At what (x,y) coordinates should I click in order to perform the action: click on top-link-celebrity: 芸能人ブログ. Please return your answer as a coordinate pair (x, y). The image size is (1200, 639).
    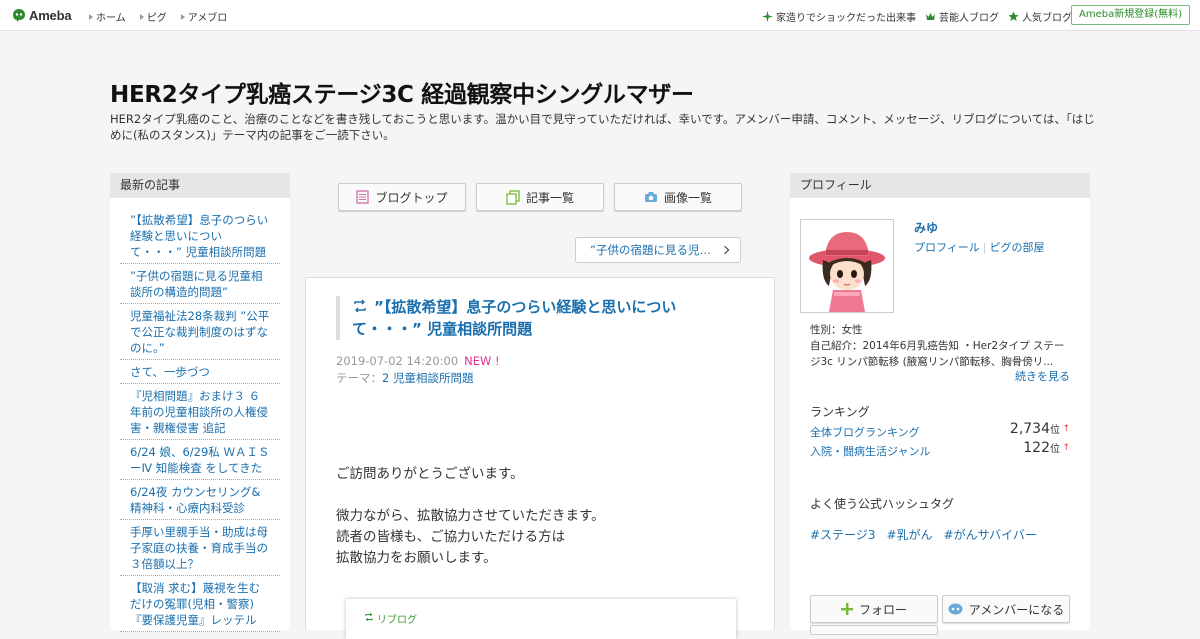
    Looking at the image, I should click on (962, 16).